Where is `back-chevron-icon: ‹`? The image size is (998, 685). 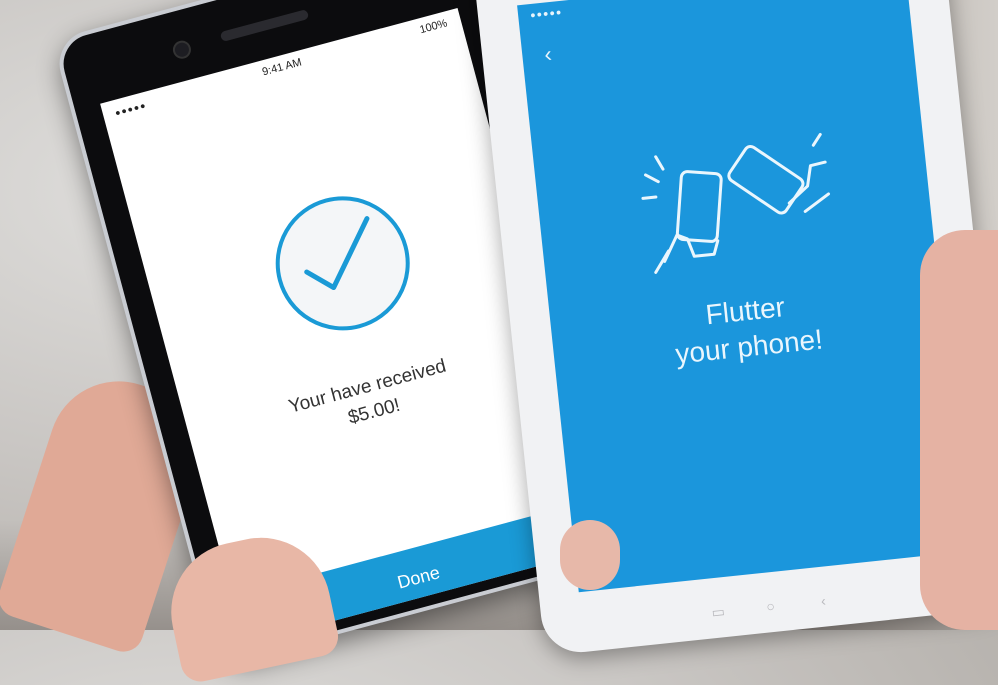
back-chevron-icon: ‹ is located at coordinates (554, 54).